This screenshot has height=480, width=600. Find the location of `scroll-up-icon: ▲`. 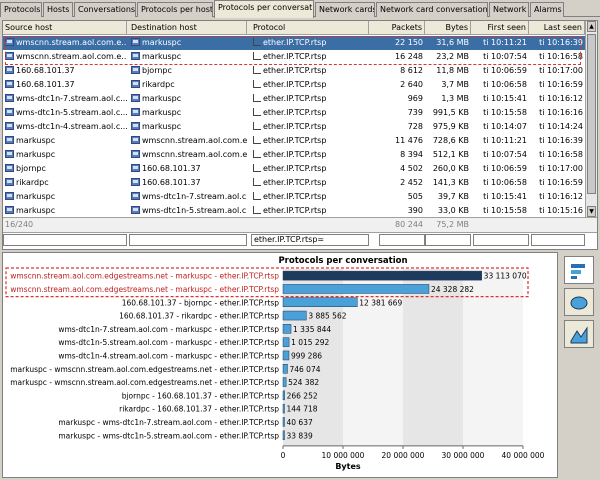

scroll-up-icon: ▲ is located at coordinates (591, 26).